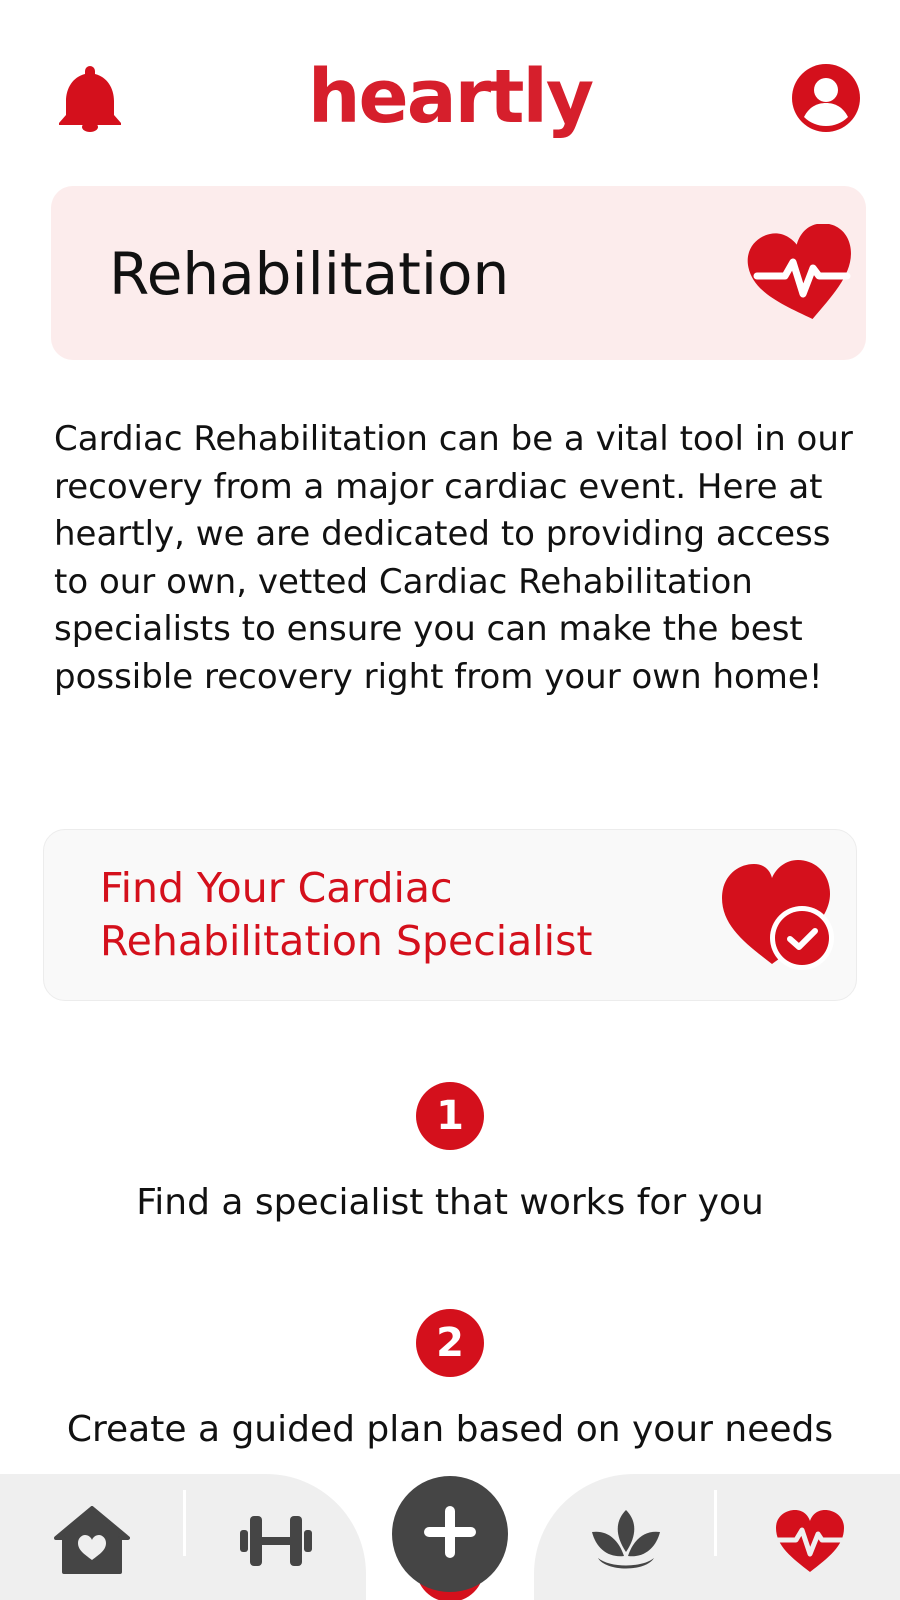  I want to click on hero-card: Rehabilitation, so click(458, 273).